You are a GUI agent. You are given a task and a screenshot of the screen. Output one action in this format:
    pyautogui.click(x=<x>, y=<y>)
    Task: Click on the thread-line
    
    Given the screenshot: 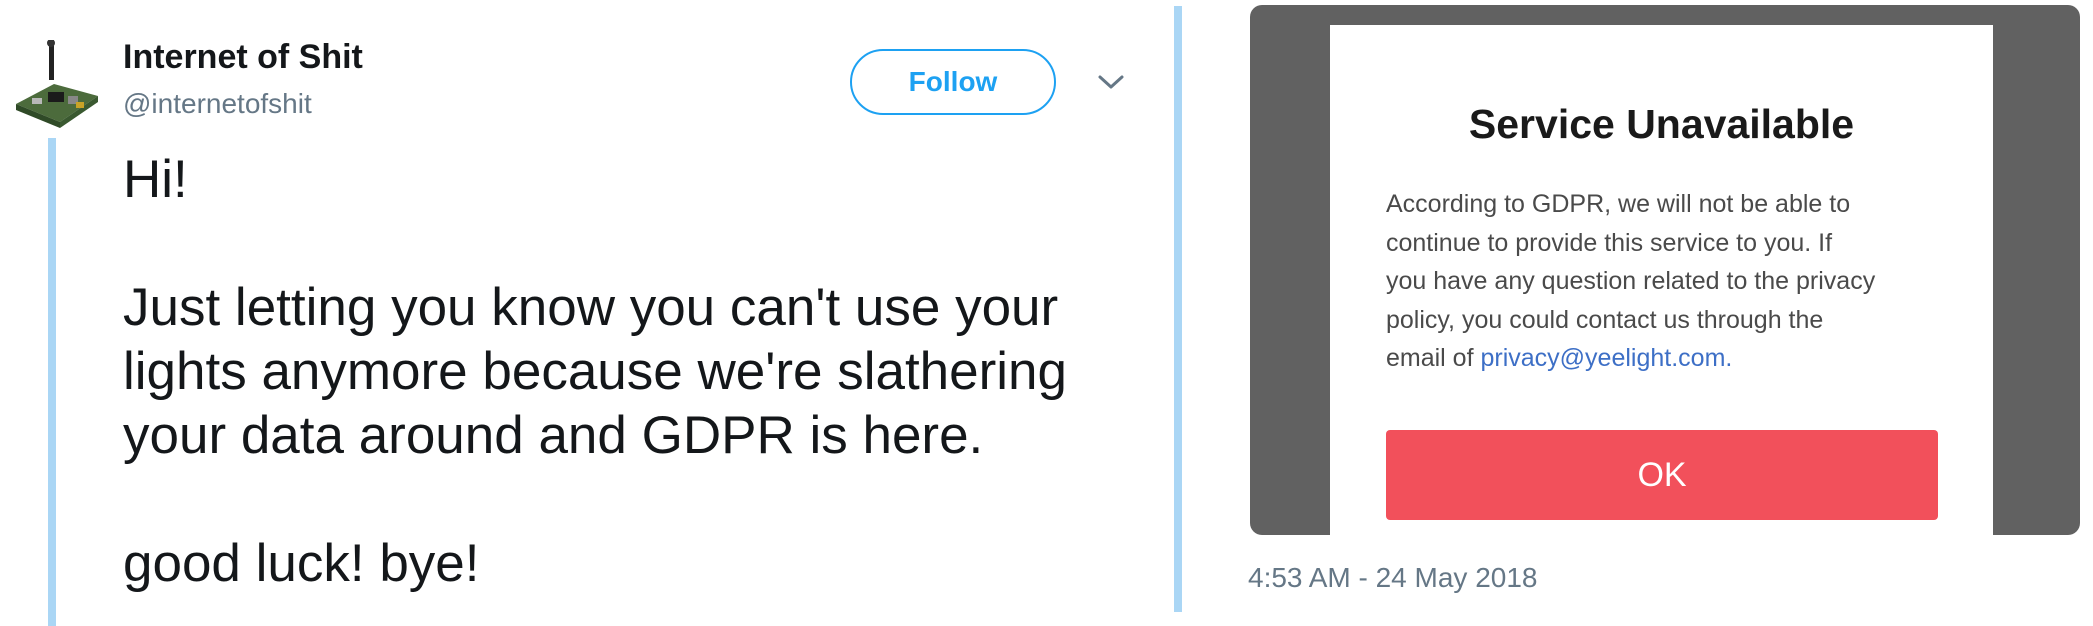 What is the action you would take?
    pyautogui.click(x=52, y=382)
    